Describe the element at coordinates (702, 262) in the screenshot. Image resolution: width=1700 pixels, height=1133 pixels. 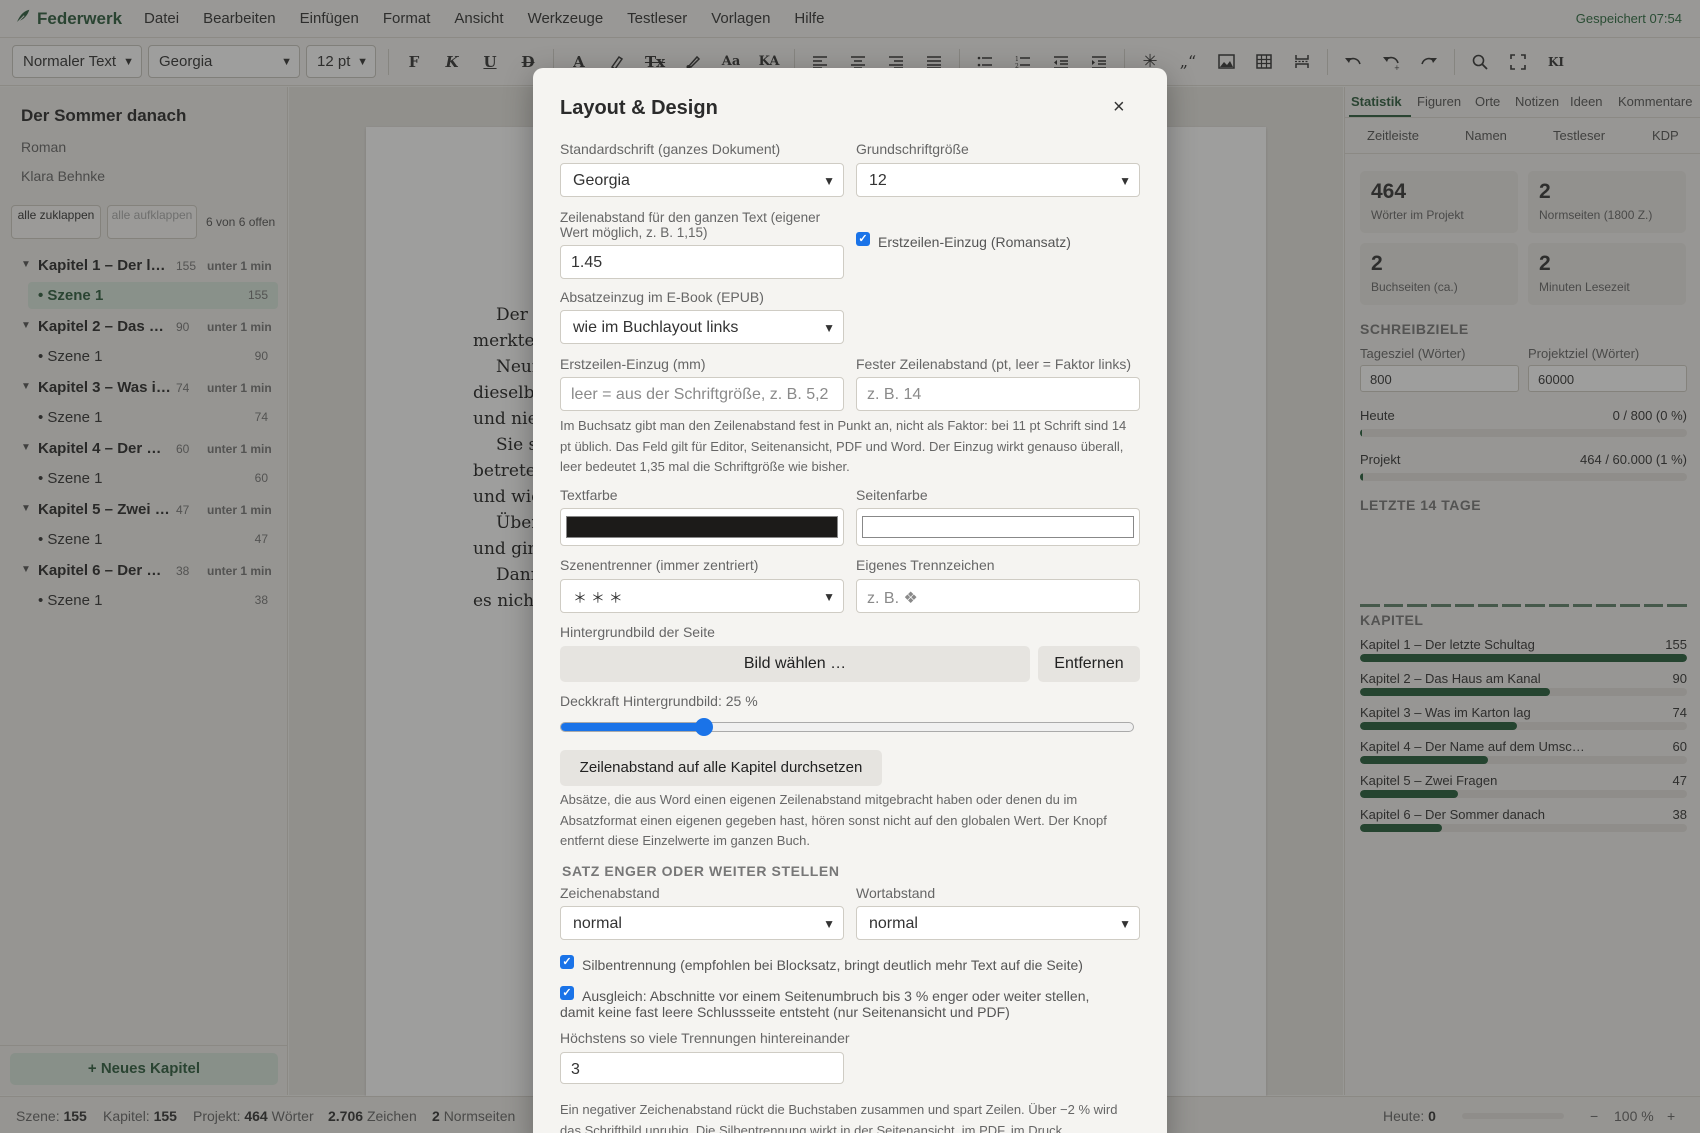
I see `linespacing-input: 1.45` at that location.